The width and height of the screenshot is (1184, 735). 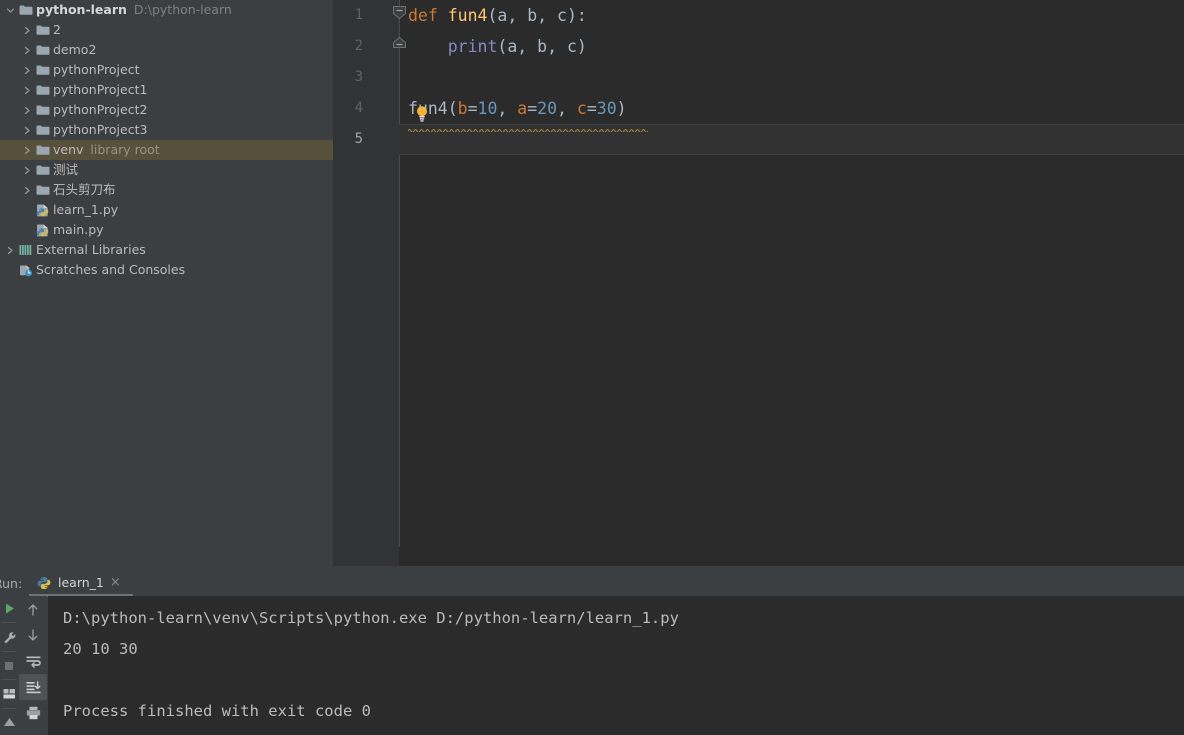 I want to click on tree-item-label: Scratches and Consoles, so click(x=111, y=269).